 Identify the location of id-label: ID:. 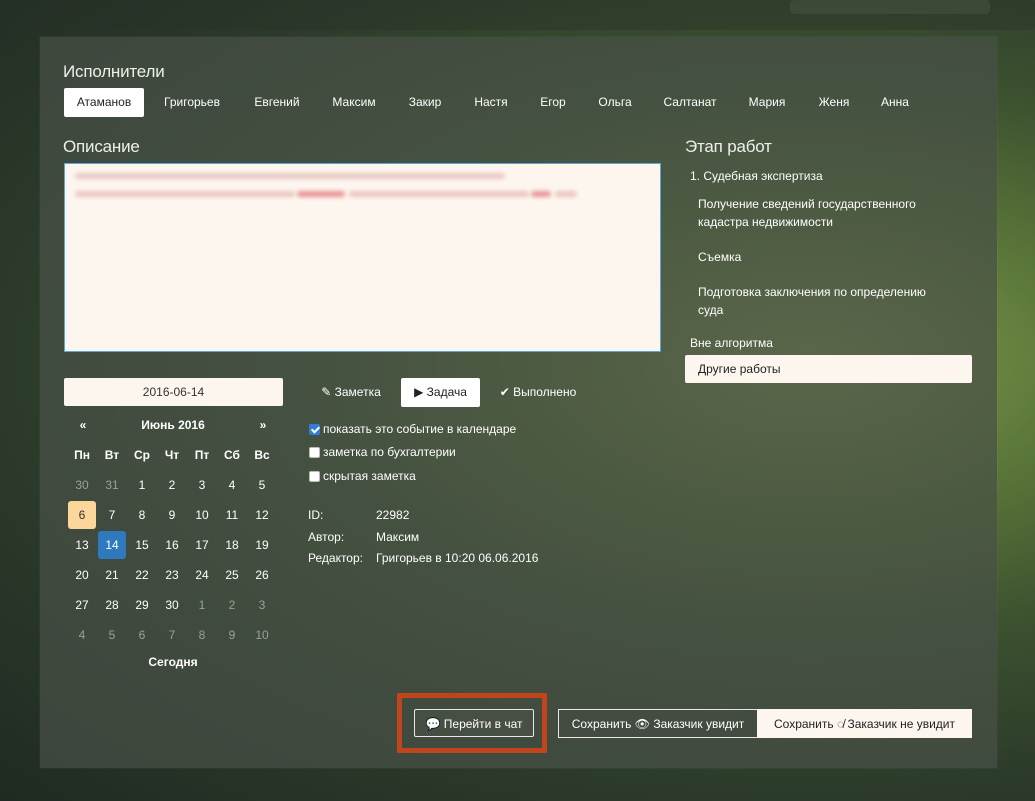
(316, 515).